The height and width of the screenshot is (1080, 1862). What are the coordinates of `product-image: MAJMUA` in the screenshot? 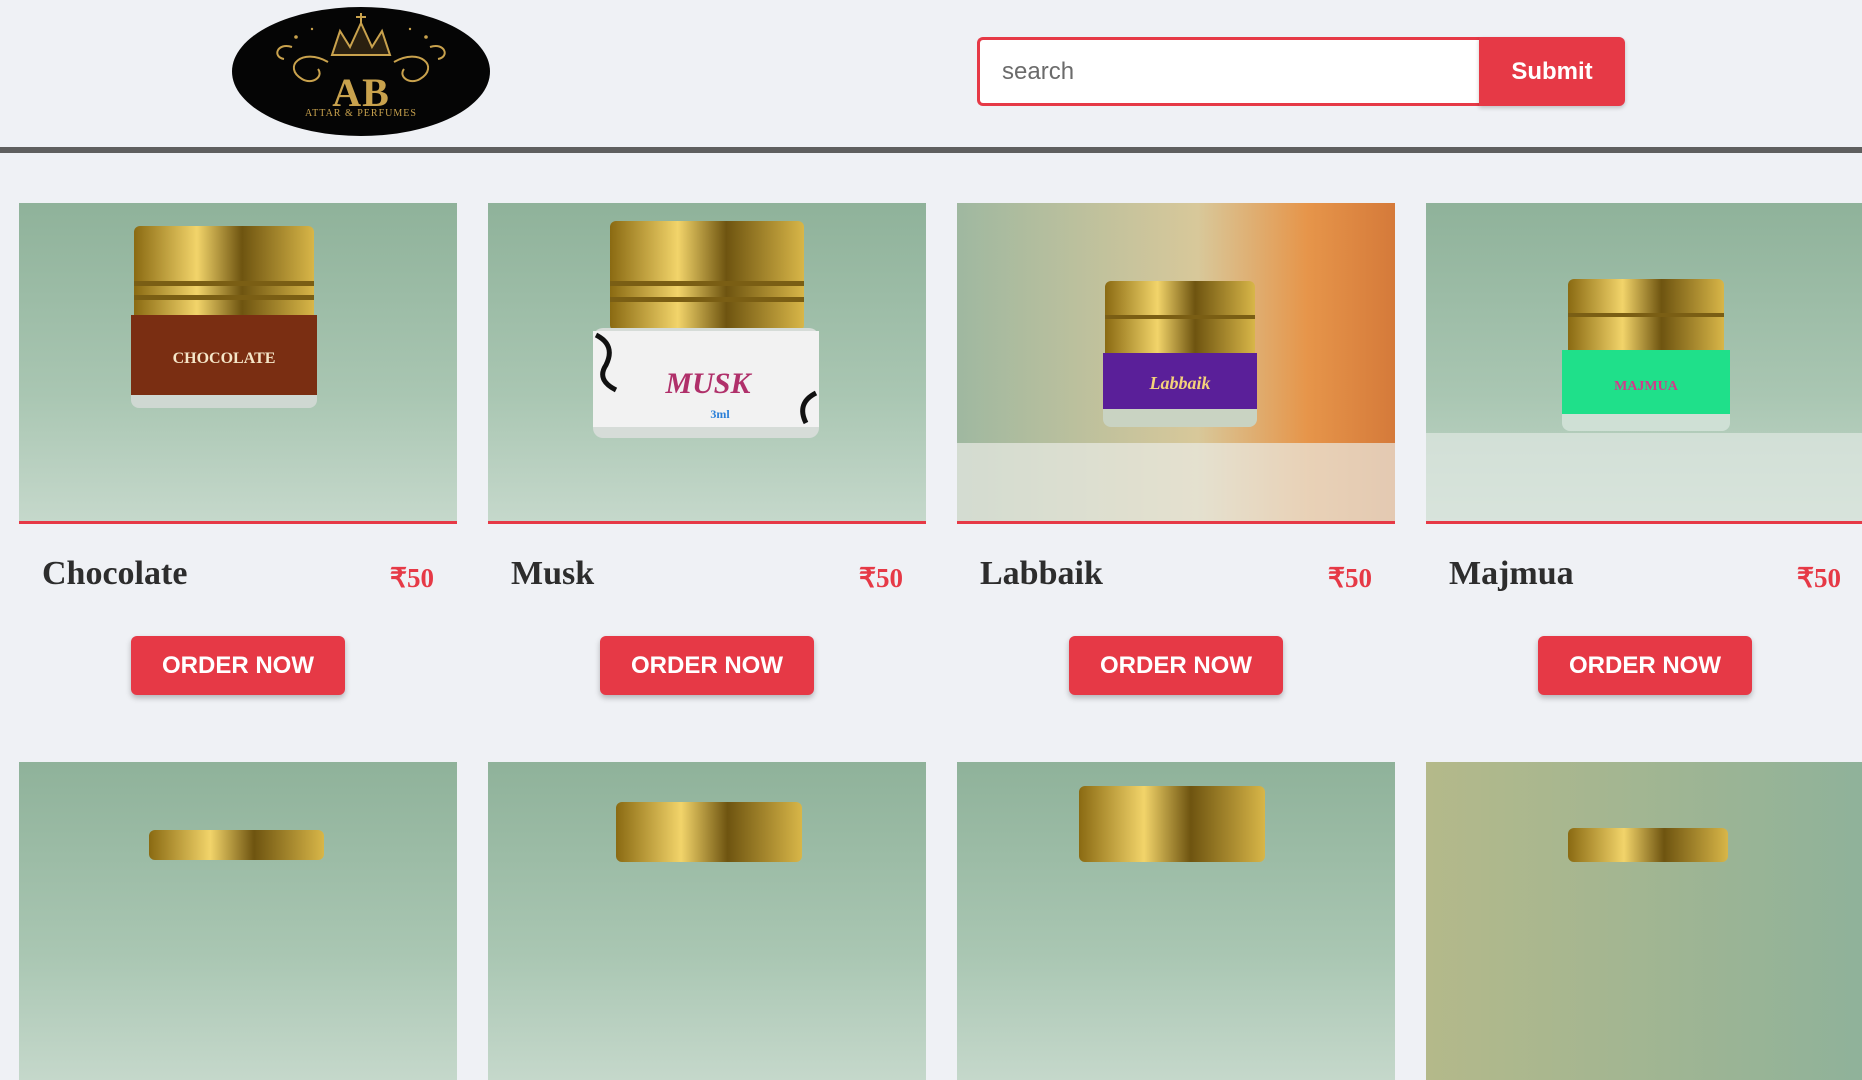 It's located at (1644, 363).